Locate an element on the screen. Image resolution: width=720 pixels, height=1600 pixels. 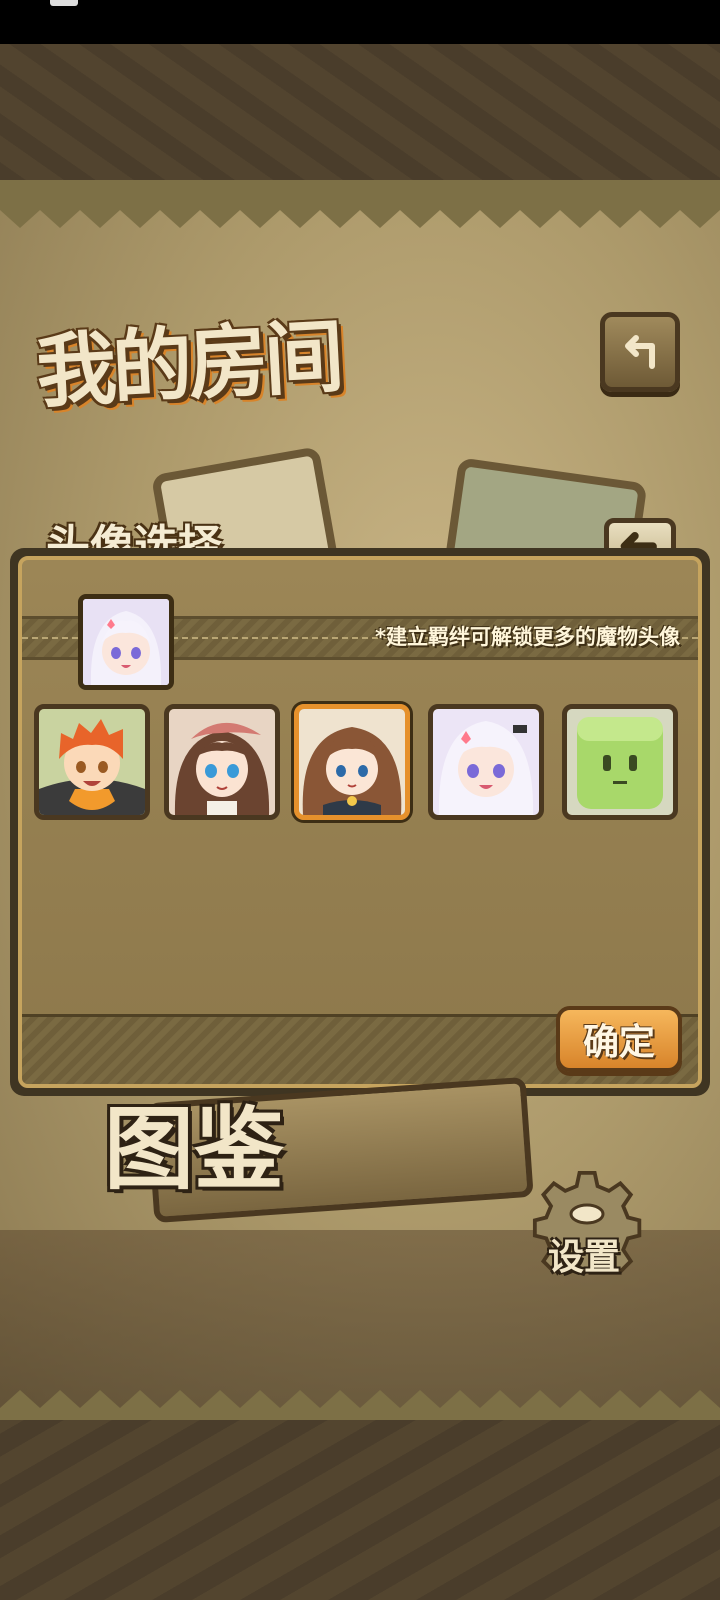
current-avatar is located at coordinates (126, 642).